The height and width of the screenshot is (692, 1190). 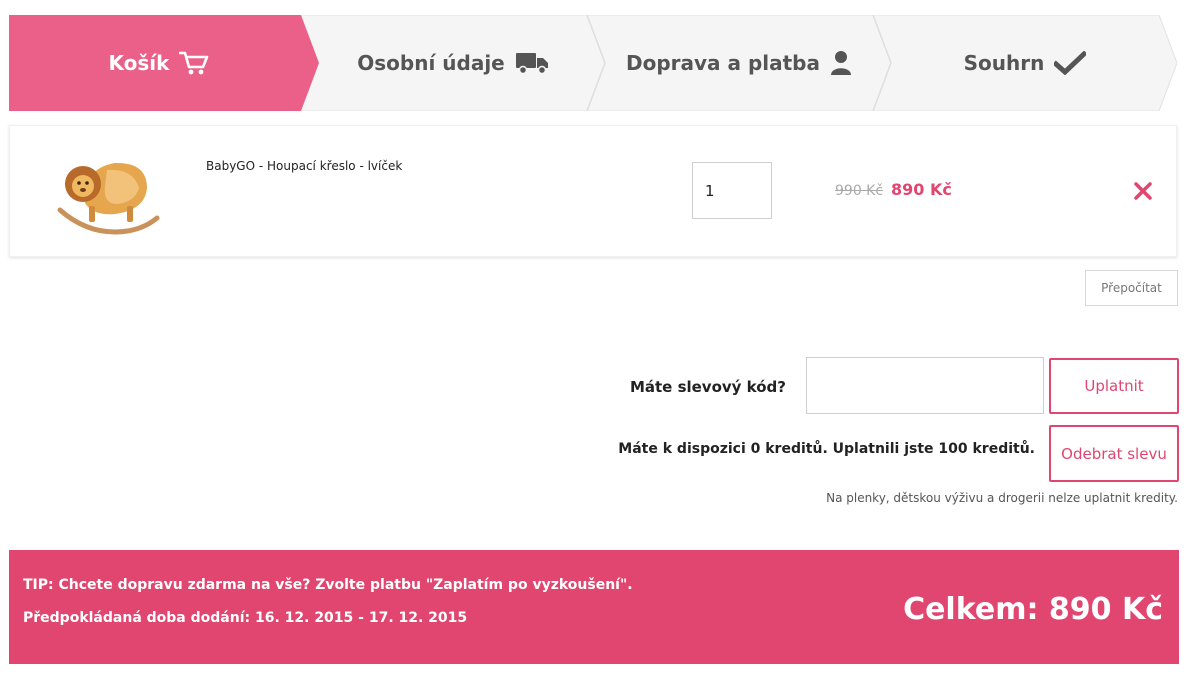 What do you see at coordinates (1143, 191) in the screenshot?
I see `remove-item-close-icon` at bounding box center [1143, 191].